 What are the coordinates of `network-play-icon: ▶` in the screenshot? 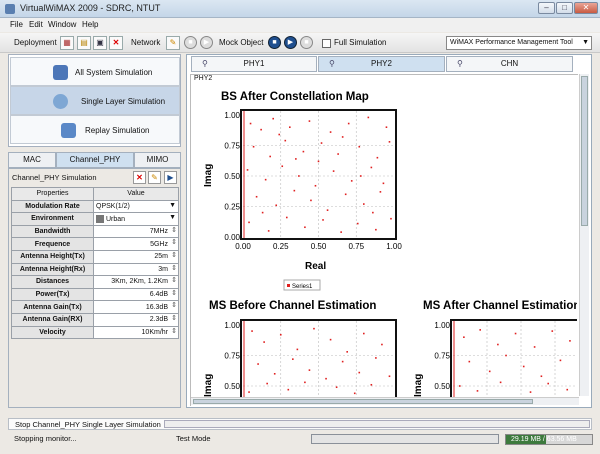 It's located at (206, 42).